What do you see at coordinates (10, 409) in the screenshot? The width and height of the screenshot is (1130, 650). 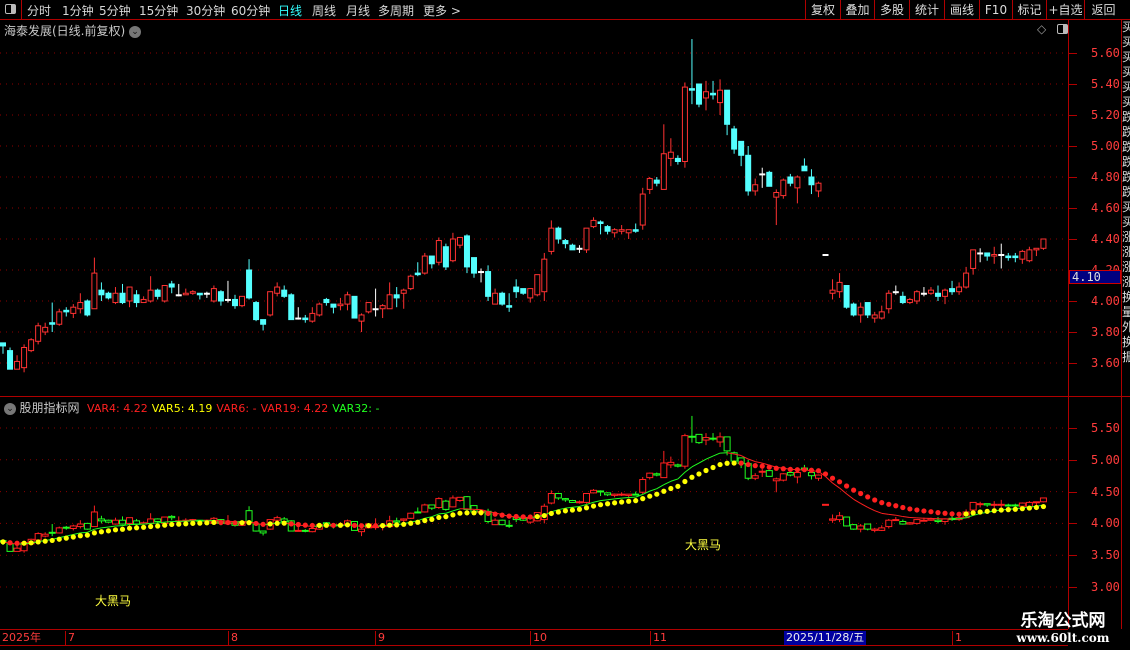 I see `chevron-down-icon: ⌄` at bounding box center [10, 409].